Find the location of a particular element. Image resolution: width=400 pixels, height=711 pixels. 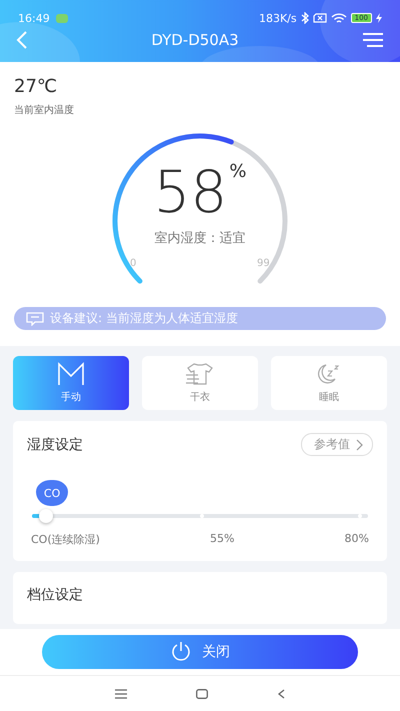

sim-icon is located at coordinates (319, 18).